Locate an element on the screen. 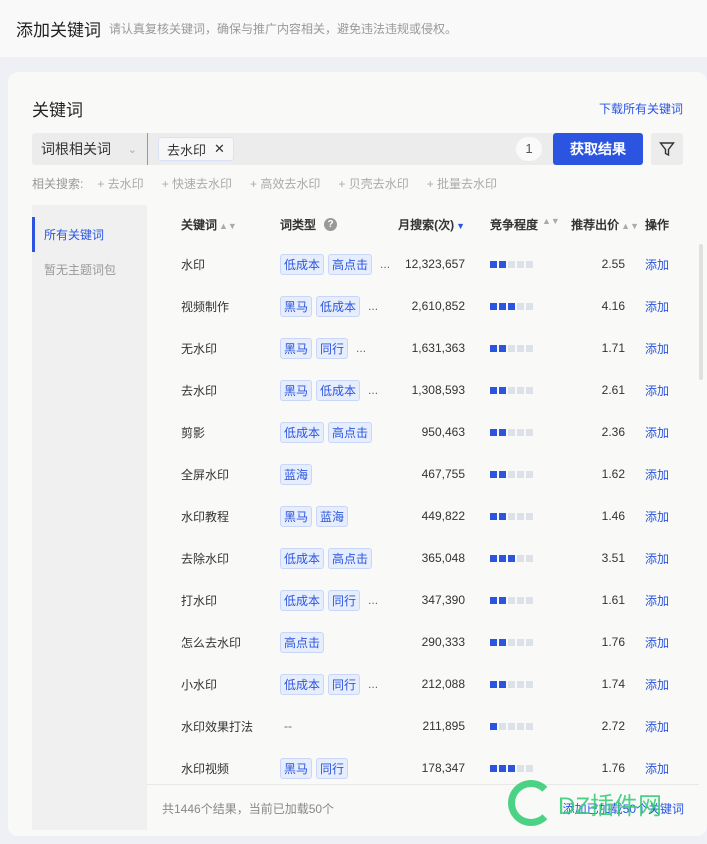 The height and width of the screenshot is (844, 707). sidebar-item-all-keywords: 所有关键词 is located at coordinates (89, 234).